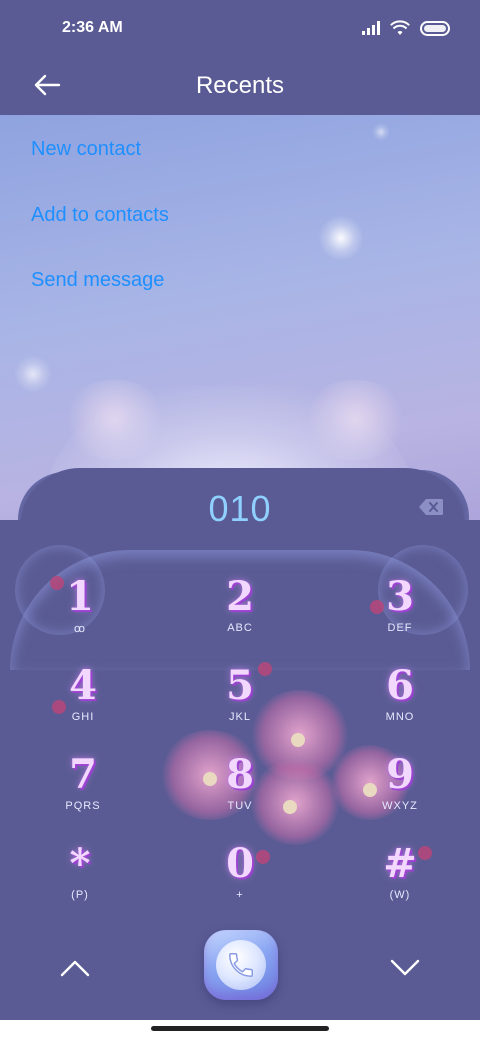  Describe the element at coordinates (400, 685) in the screenshot. I see `key-digit: 6` at that location.